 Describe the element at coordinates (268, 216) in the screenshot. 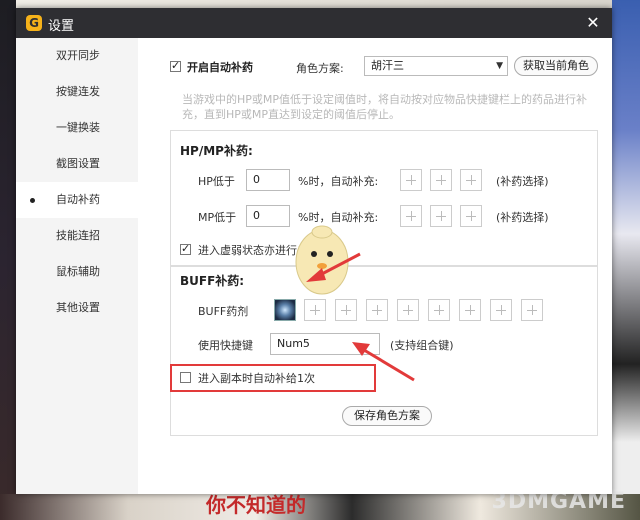

I see `mp-threshold-input: 0` at that location.